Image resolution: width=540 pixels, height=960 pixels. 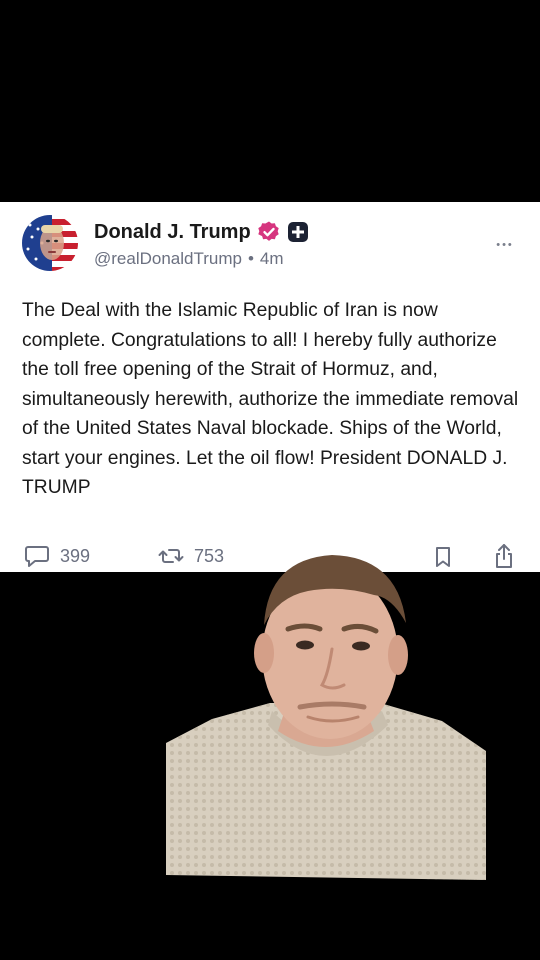 I want to click on more-options-button: •••, so click(x=505, y=241).